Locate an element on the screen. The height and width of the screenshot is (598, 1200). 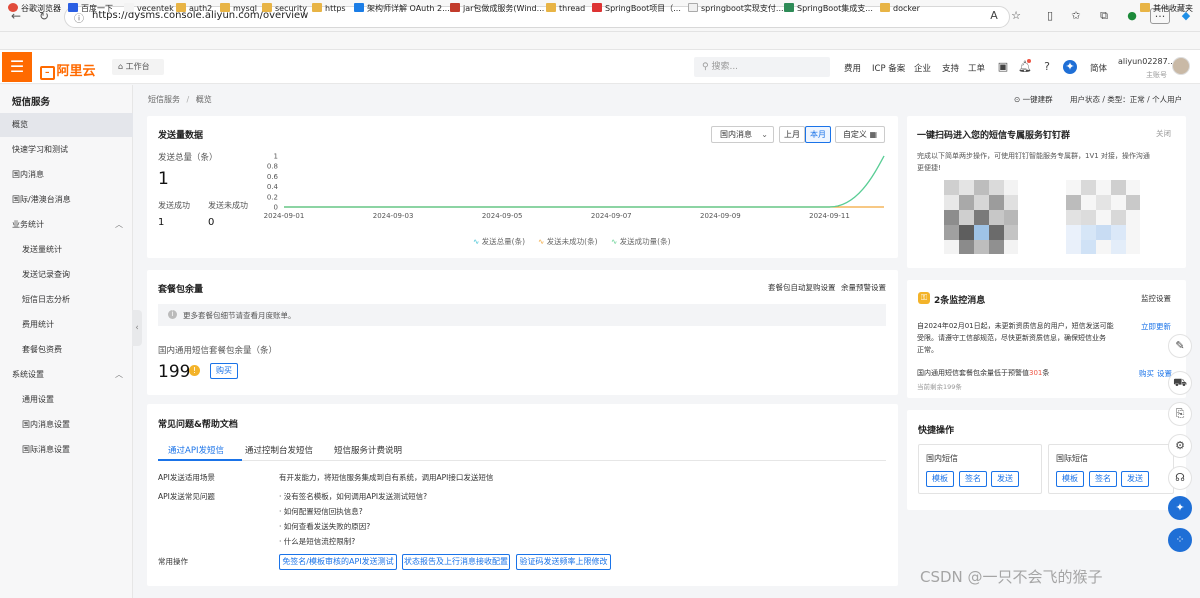
quick-ops-title: 快捷操作 is located at coordinates (936, 431).